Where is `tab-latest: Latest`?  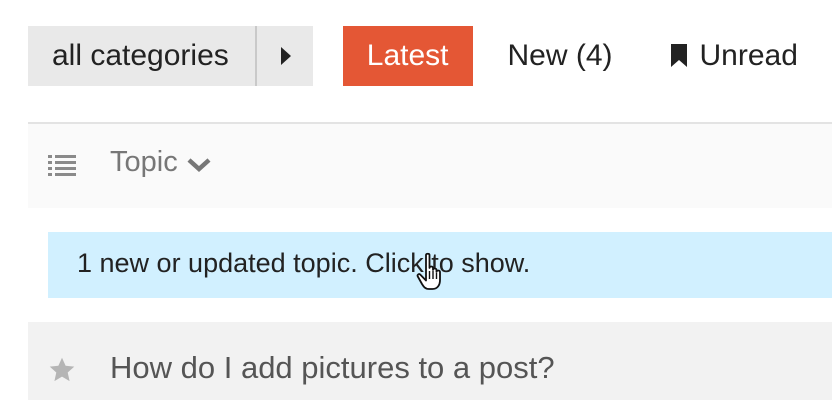
tab-latest: Latest is located at coordinates (407, 56).